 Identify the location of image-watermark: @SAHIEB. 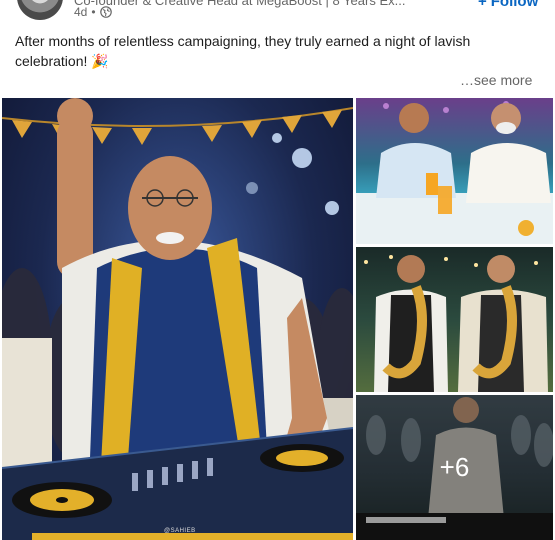
(180, 531).